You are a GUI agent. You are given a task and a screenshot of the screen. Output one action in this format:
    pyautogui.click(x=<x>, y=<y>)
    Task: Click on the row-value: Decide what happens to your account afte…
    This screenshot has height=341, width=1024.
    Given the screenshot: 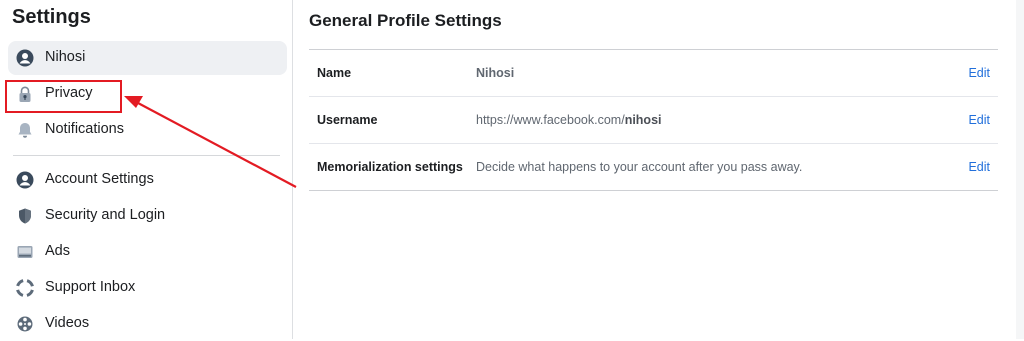 What is the action you would take?
    pyautogui.click(x=639, y=167)
    